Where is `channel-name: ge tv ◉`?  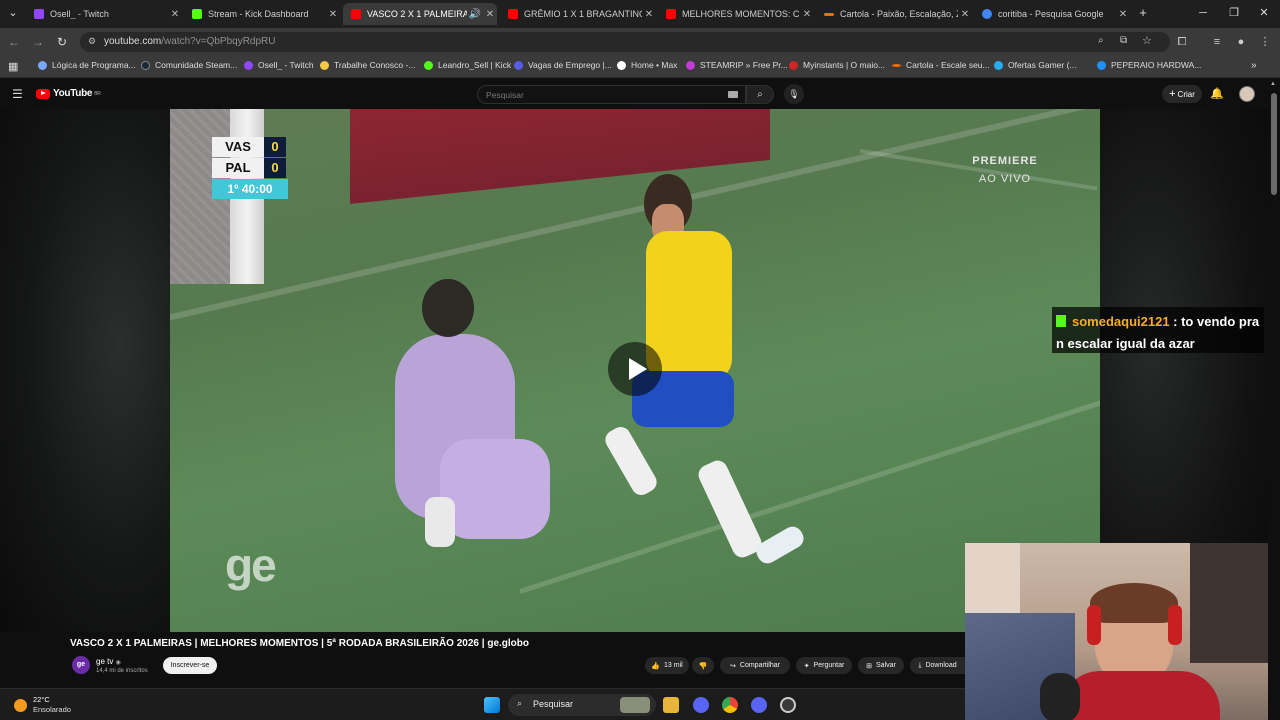 channel-name: ge tv ◉ is located at coordinates (108, 661).